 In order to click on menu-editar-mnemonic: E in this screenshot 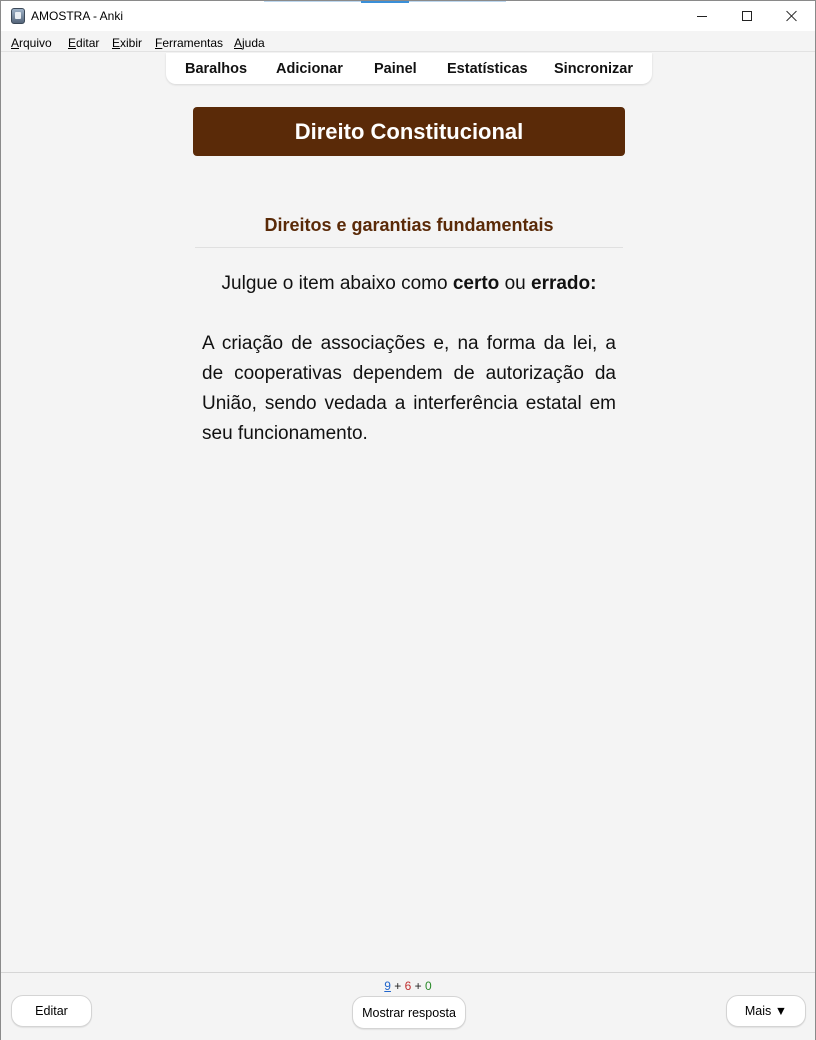, I will do `click(72, 43)`.